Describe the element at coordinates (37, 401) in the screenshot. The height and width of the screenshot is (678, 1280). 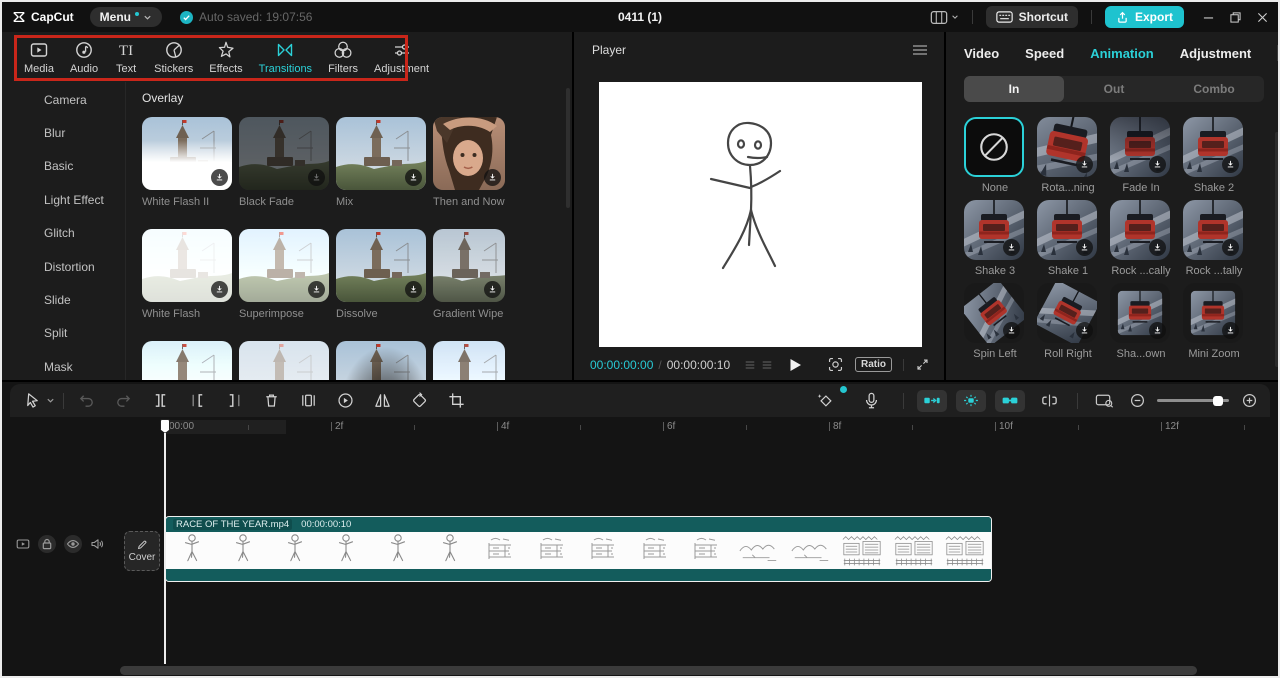
I see `select-tool-button` at that location.